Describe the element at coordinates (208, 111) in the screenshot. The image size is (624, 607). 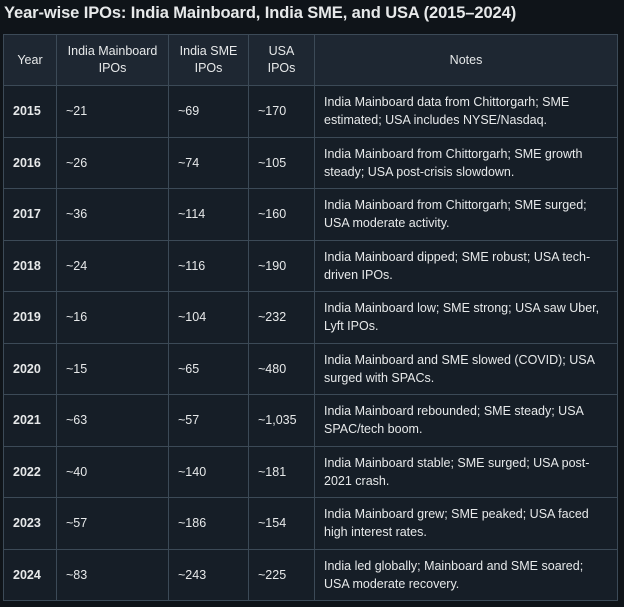
I see `cell-sme: ~69` at that location.